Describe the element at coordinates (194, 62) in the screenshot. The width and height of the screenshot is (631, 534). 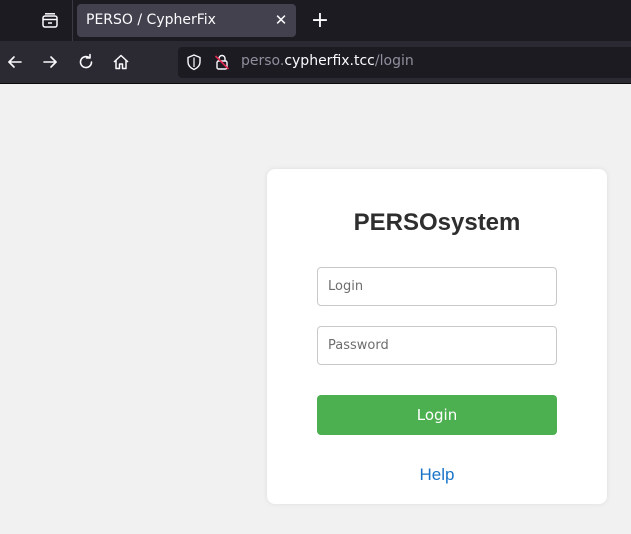
I see `tracking-shield-icon` at that location.